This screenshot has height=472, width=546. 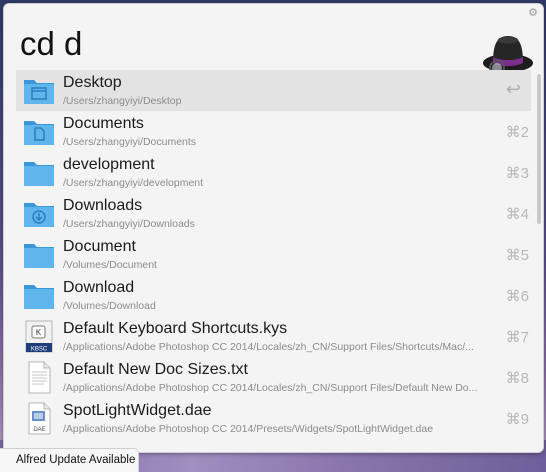 I want to click on result-shortcut: ⌘7, so click(x=517, y=337).